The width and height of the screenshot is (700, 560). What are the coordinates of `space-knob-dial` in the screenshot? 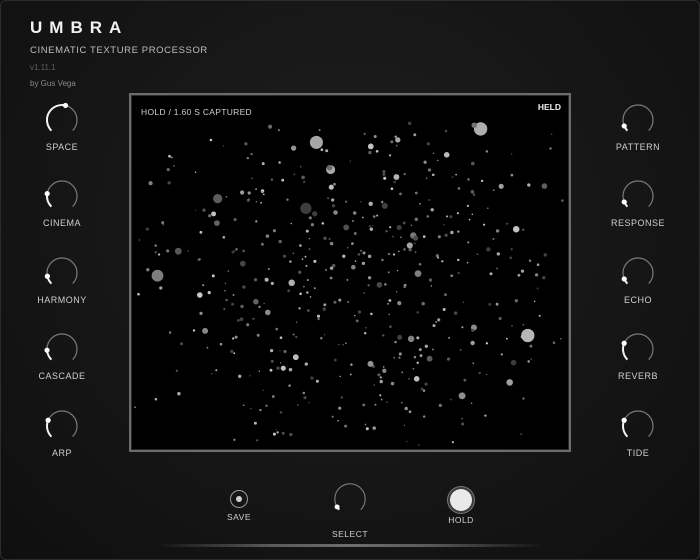 It's located at (62, 120).